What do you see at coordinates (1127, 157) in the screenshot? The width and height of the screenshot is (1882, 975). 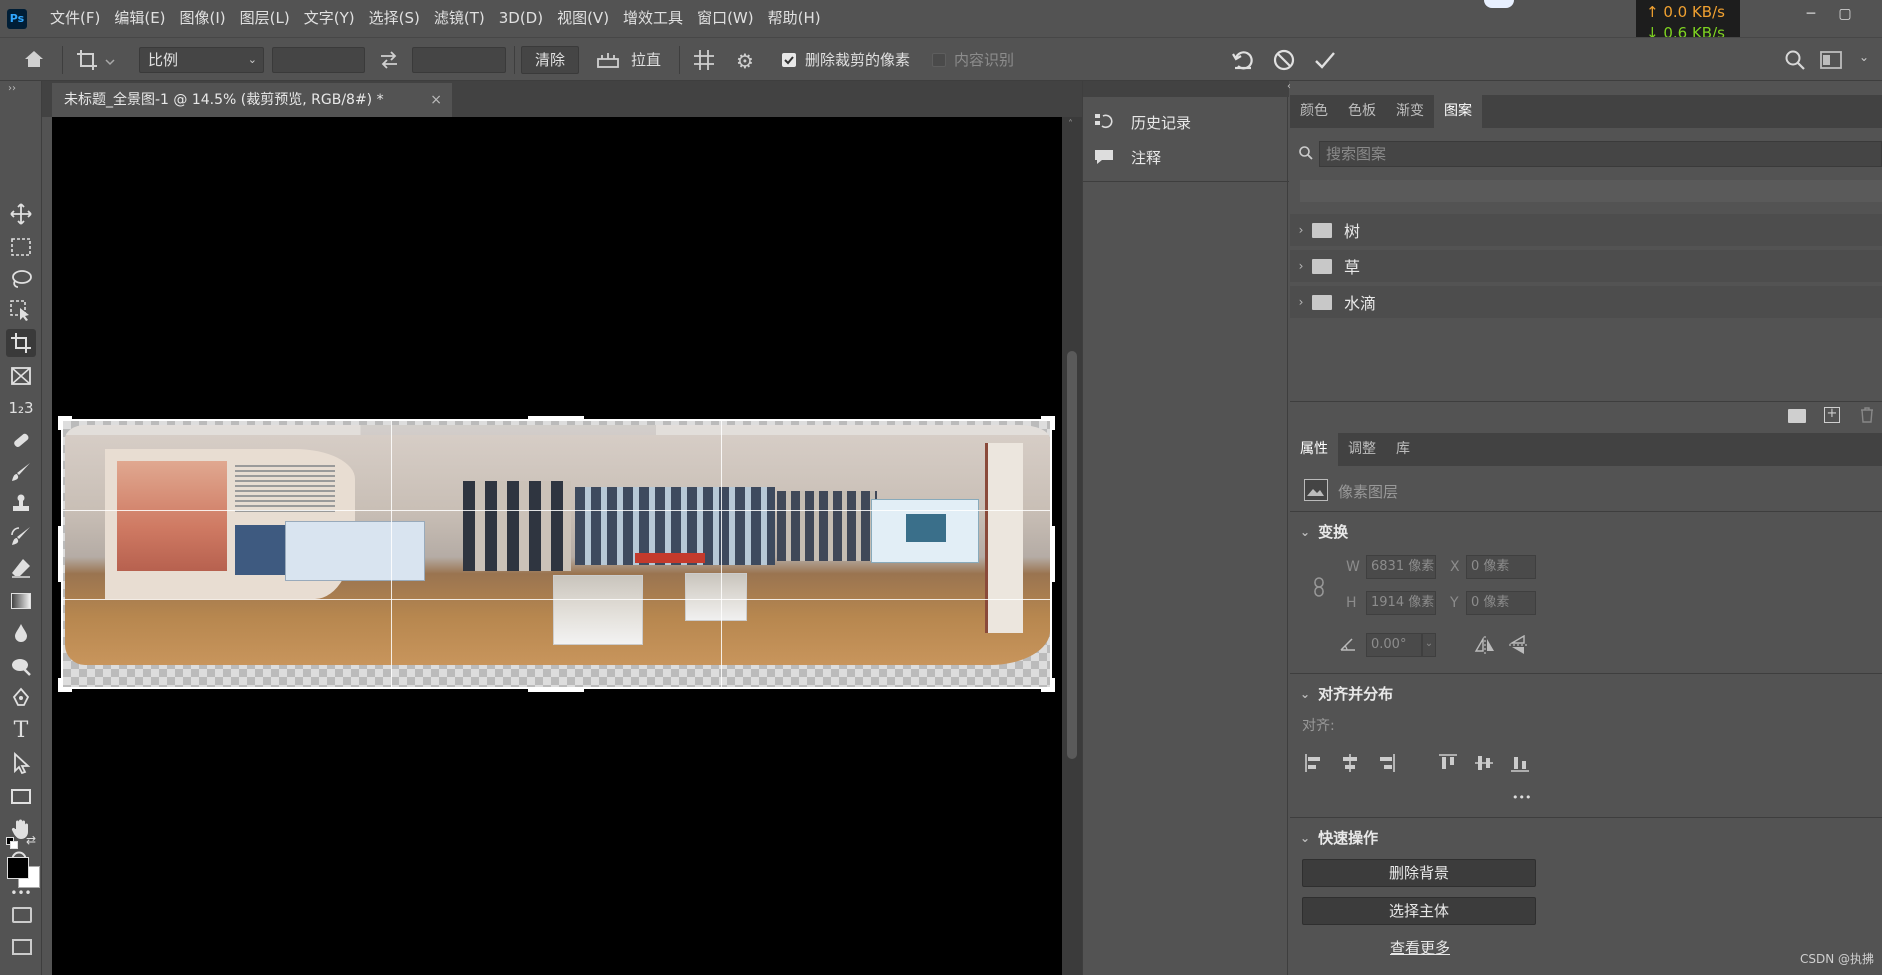 I see `panel-item-comments: 注释` at bounding box center [1127, 157].